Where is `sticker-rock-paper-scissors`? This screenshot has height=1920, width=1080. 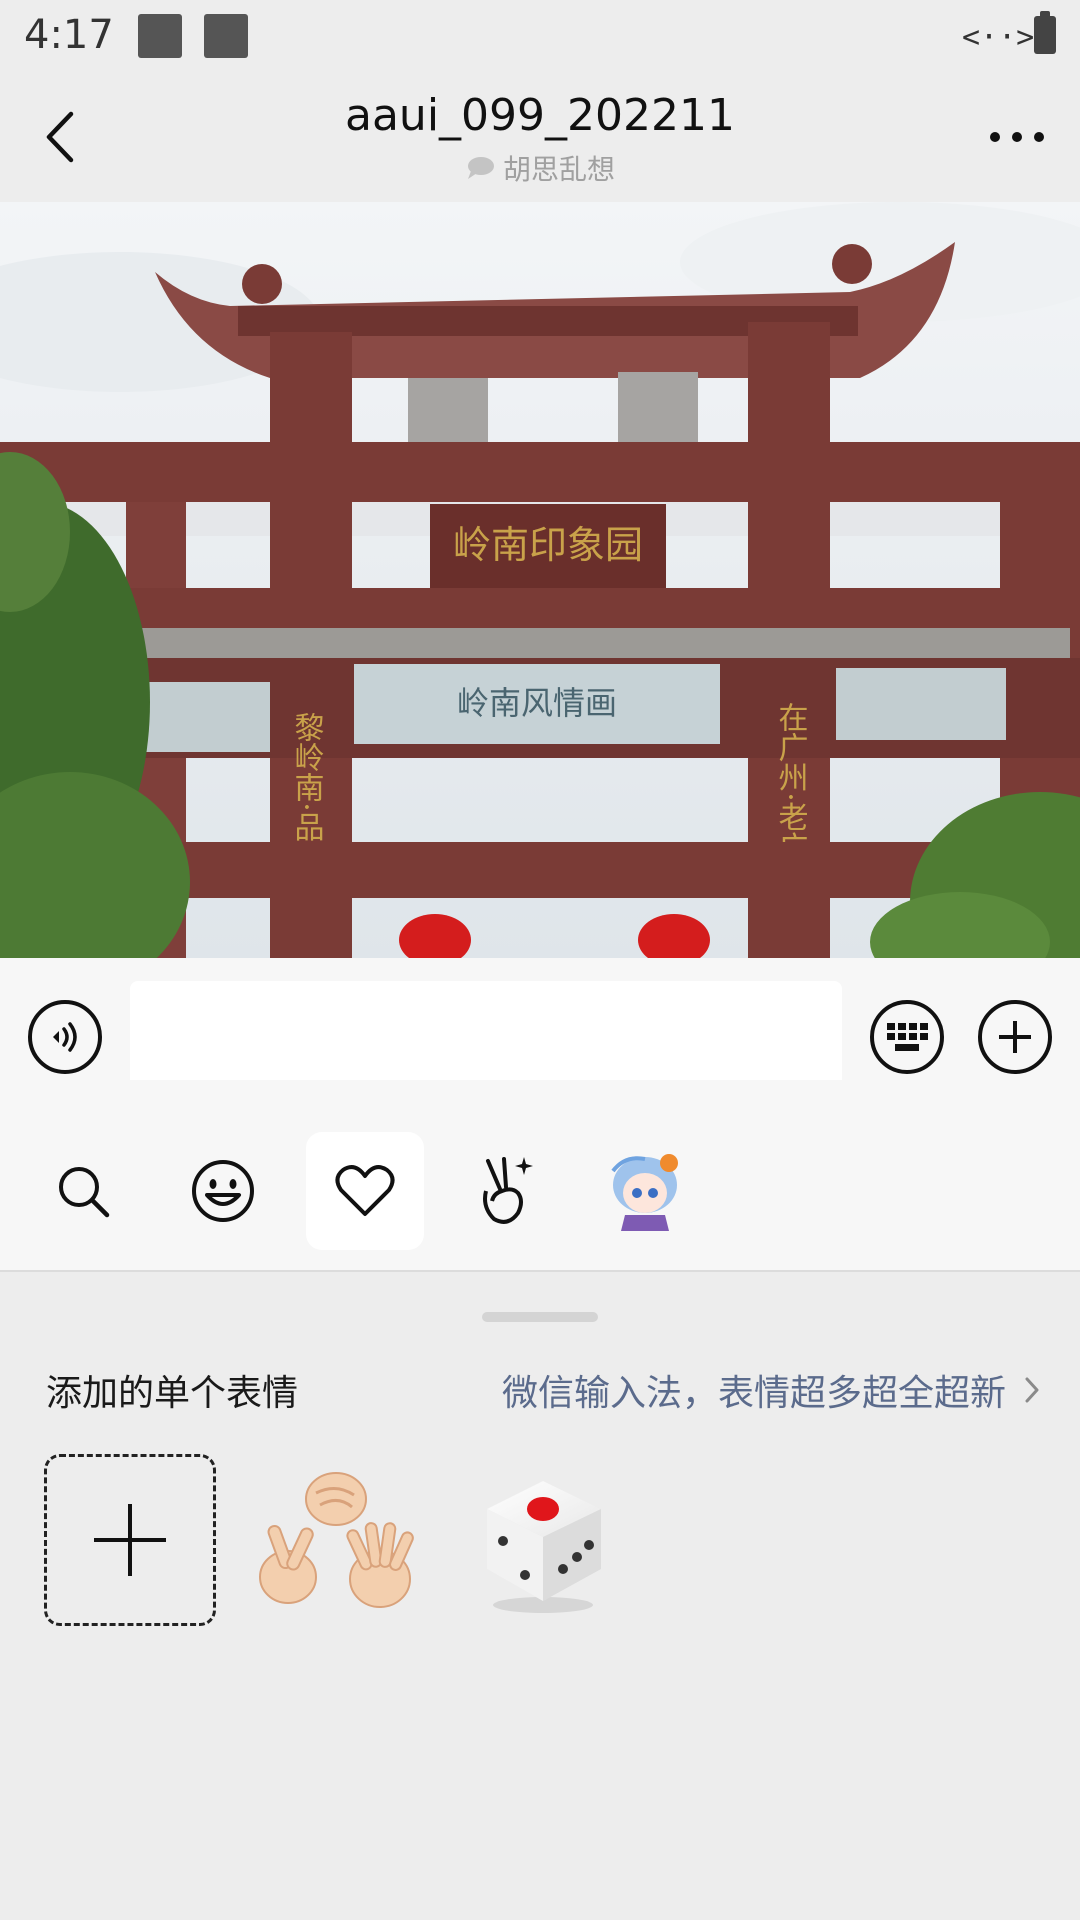
sticker-rock-paper-scissors is located at coordinates (336, 1540).